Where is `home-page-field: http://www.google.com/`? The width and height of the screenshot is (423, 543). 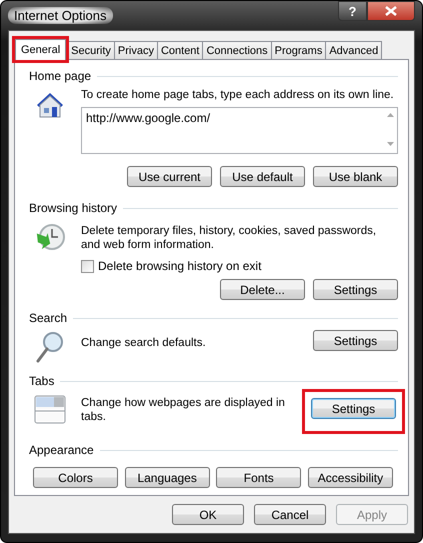 home-page-field: http://www.google.com/ is located at coordinates (239, 130).